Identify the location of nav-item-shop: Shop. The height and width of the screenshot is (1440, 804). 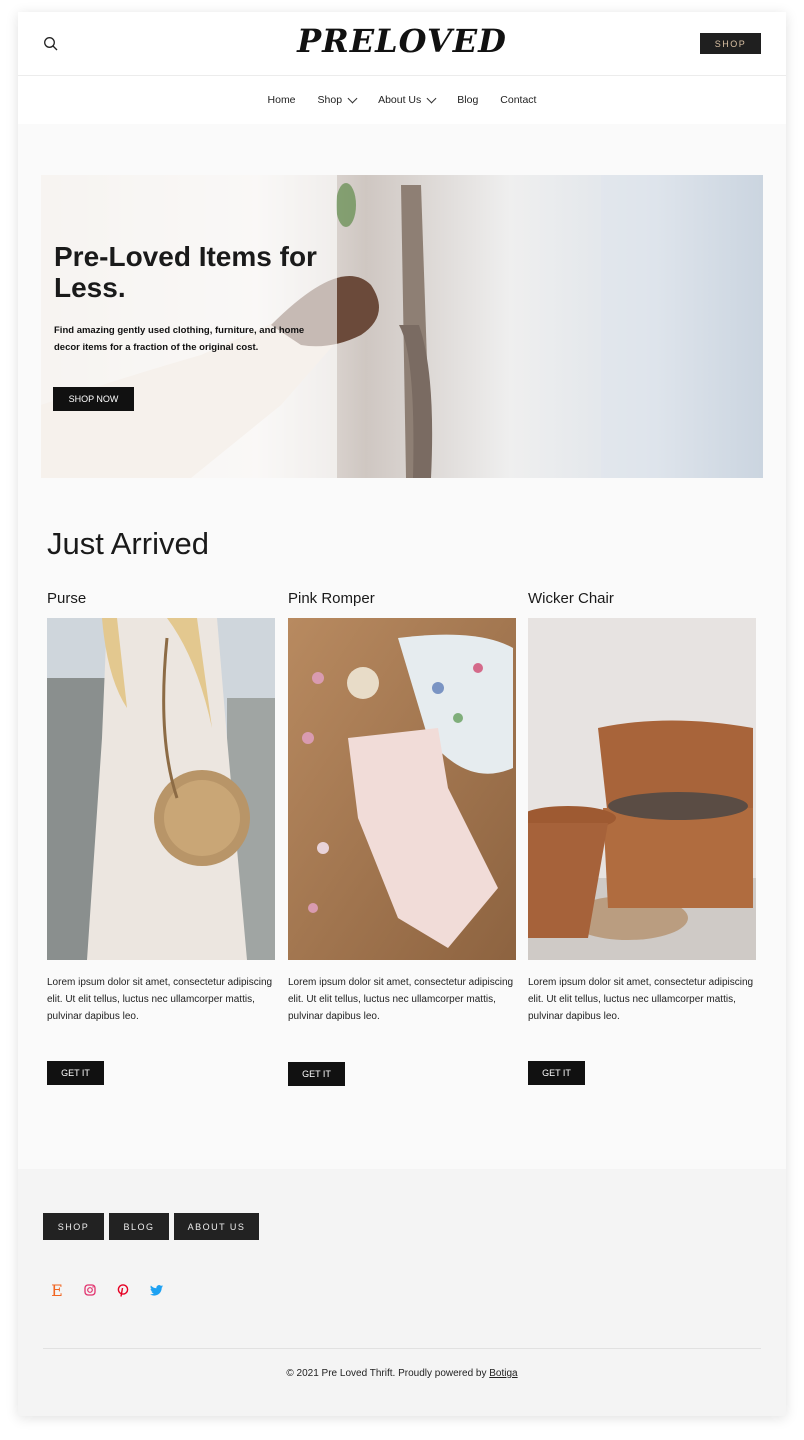
(337, 99).